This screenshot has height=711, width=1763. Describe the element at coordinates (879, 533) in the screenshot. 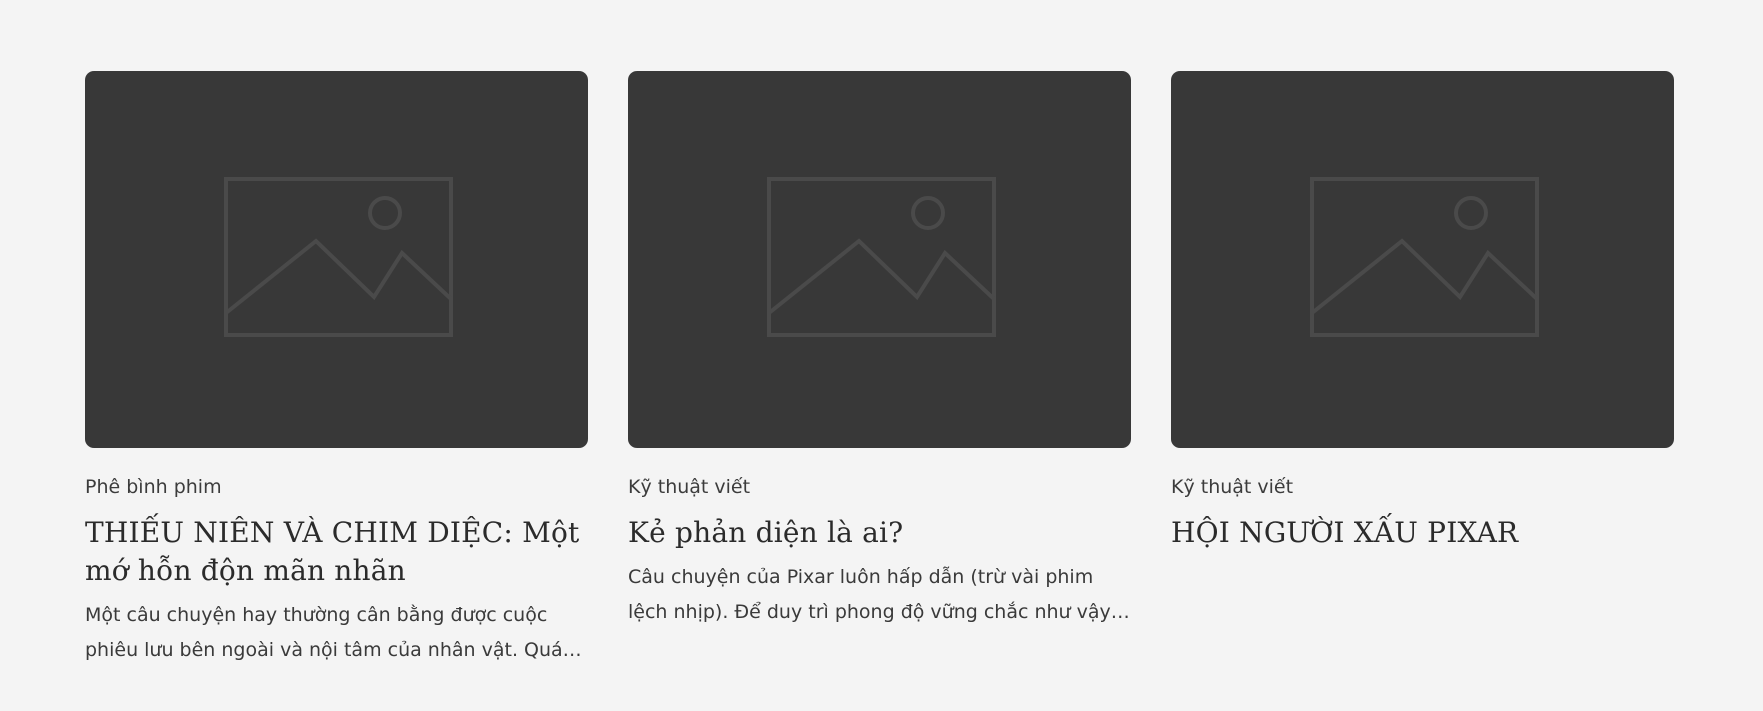

I see `post-title: Kẻ phản diện là ai?` at that location.